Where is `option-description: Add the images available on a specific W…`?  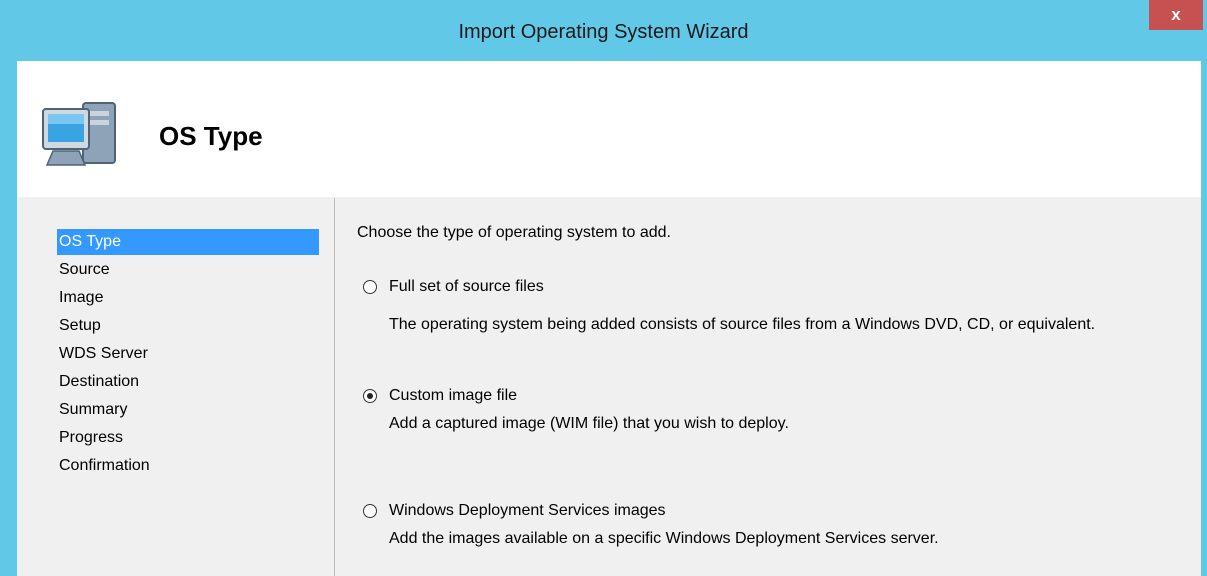
option-description: Add the images available on a specific W… is located at coordinates (664, 538).